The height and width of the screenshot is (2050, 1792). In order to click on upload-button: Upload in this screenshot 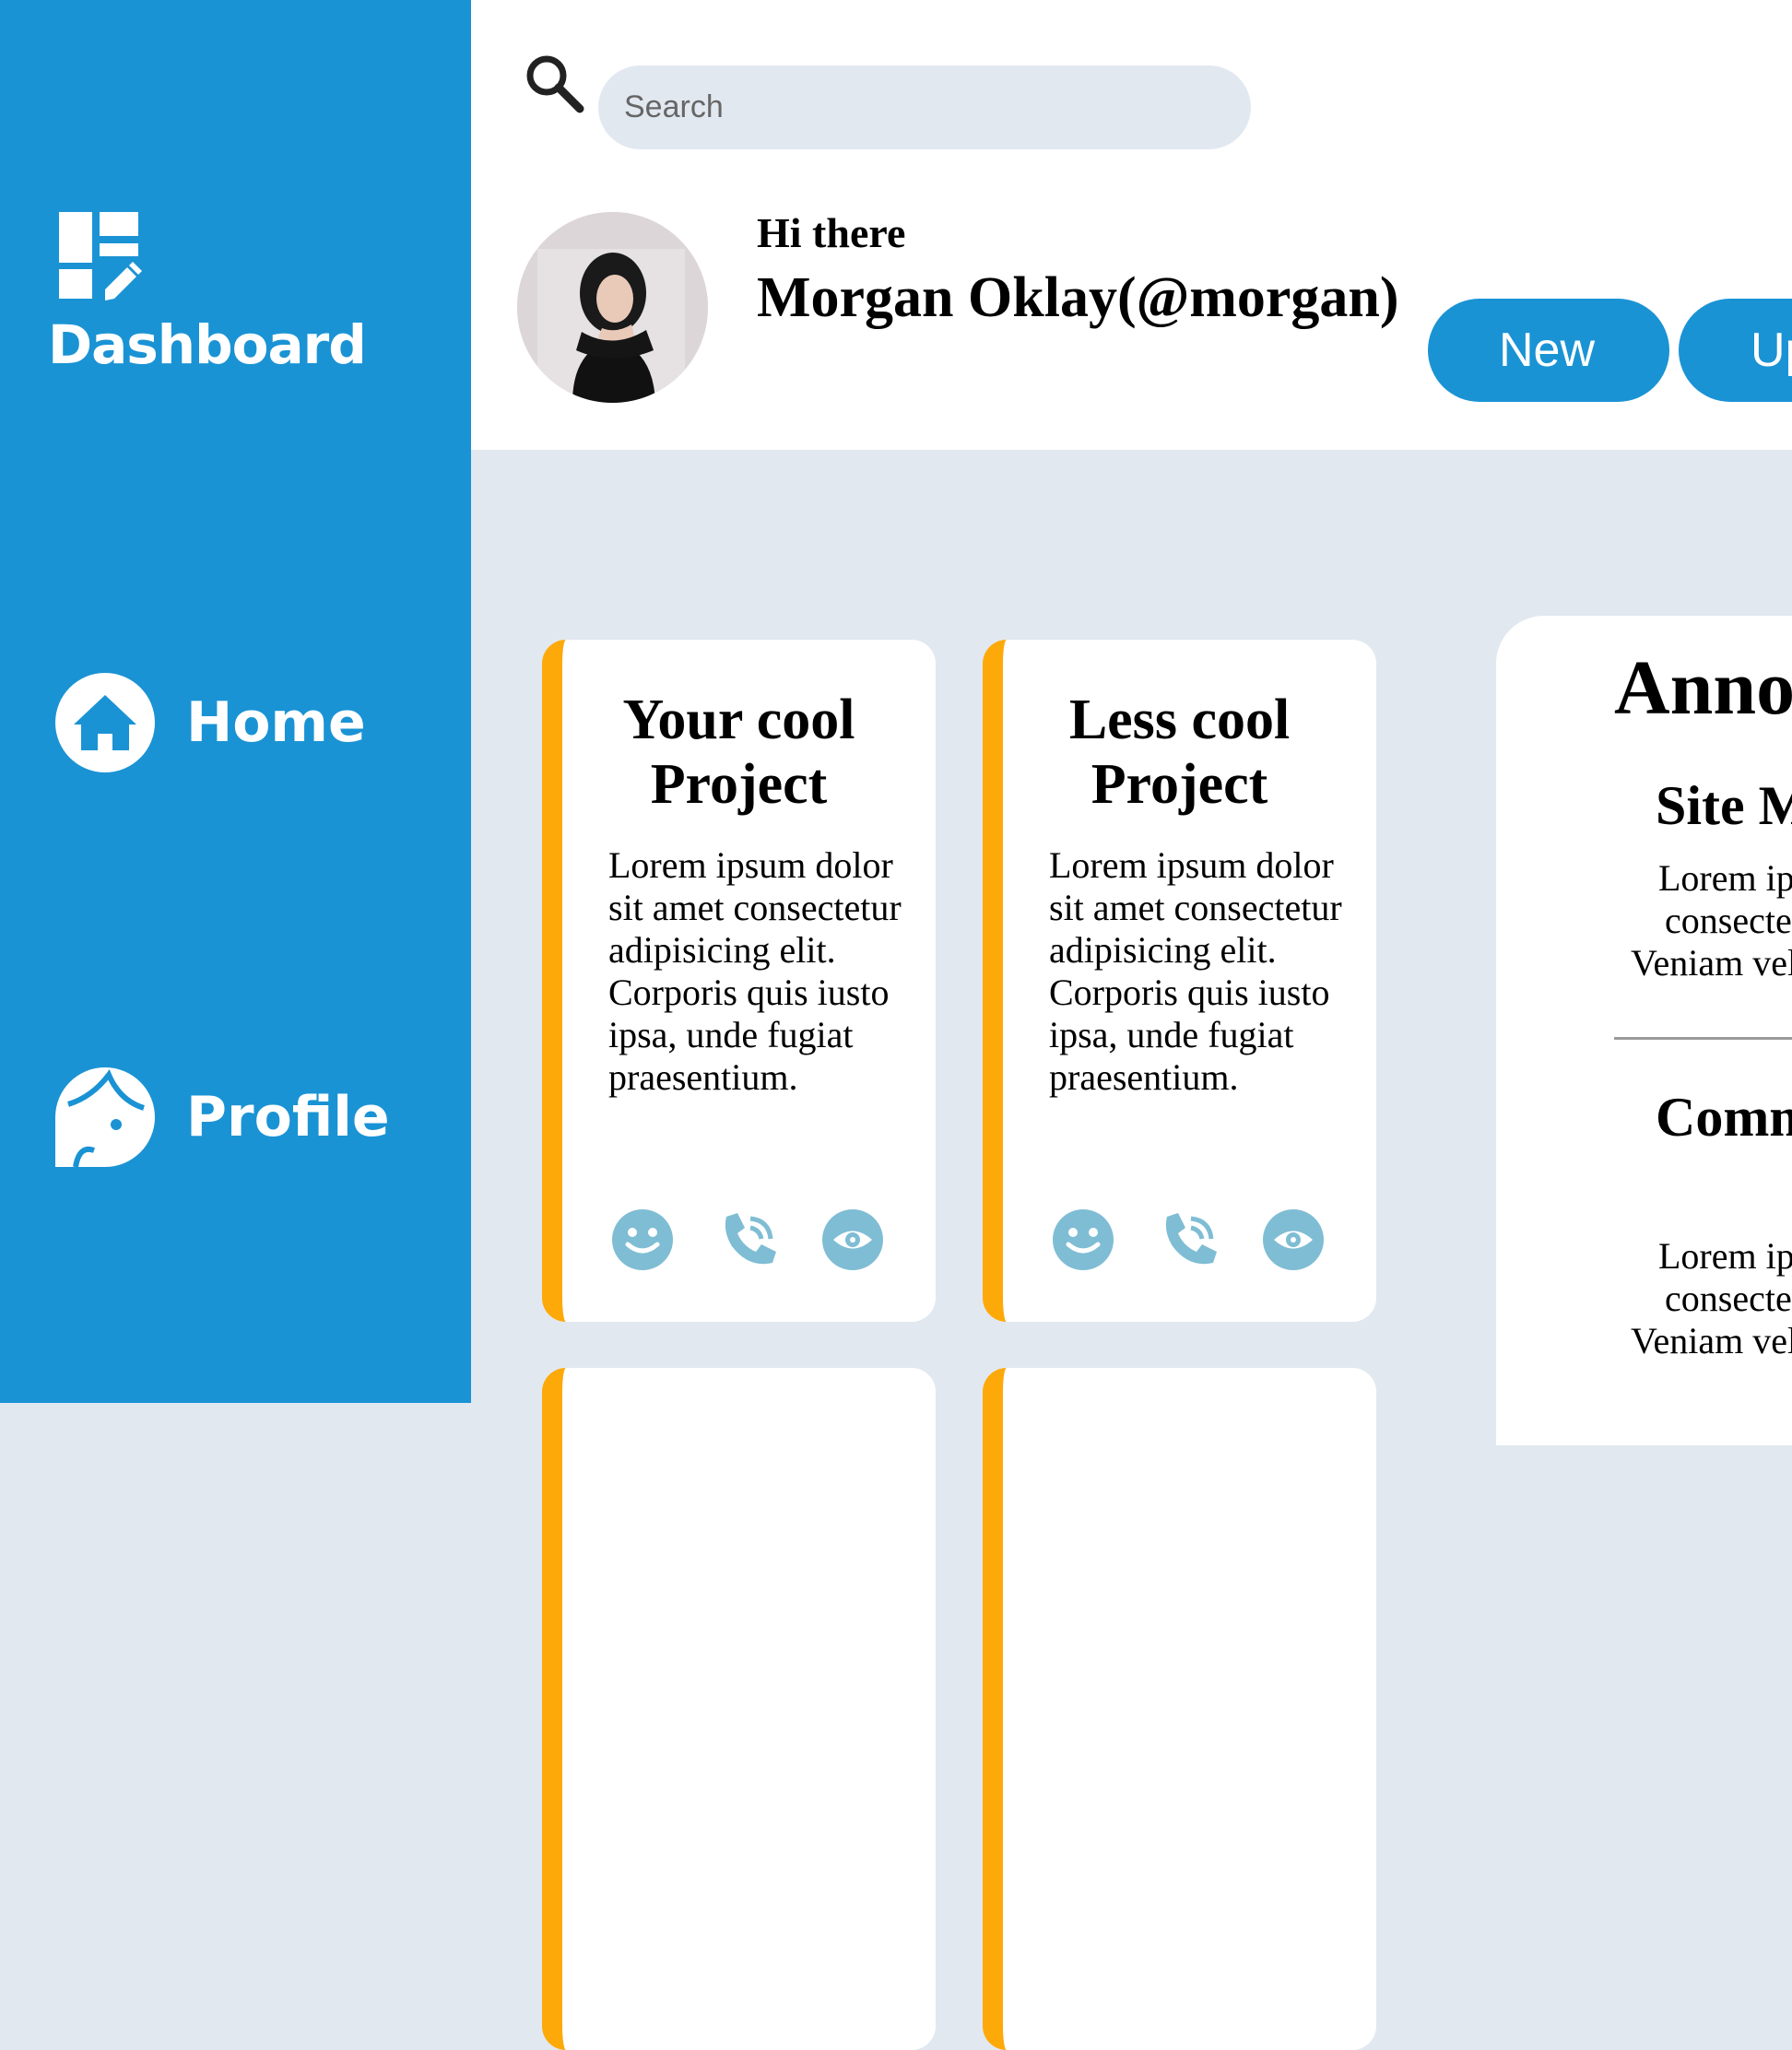, I will do `click(1736, 350)`.